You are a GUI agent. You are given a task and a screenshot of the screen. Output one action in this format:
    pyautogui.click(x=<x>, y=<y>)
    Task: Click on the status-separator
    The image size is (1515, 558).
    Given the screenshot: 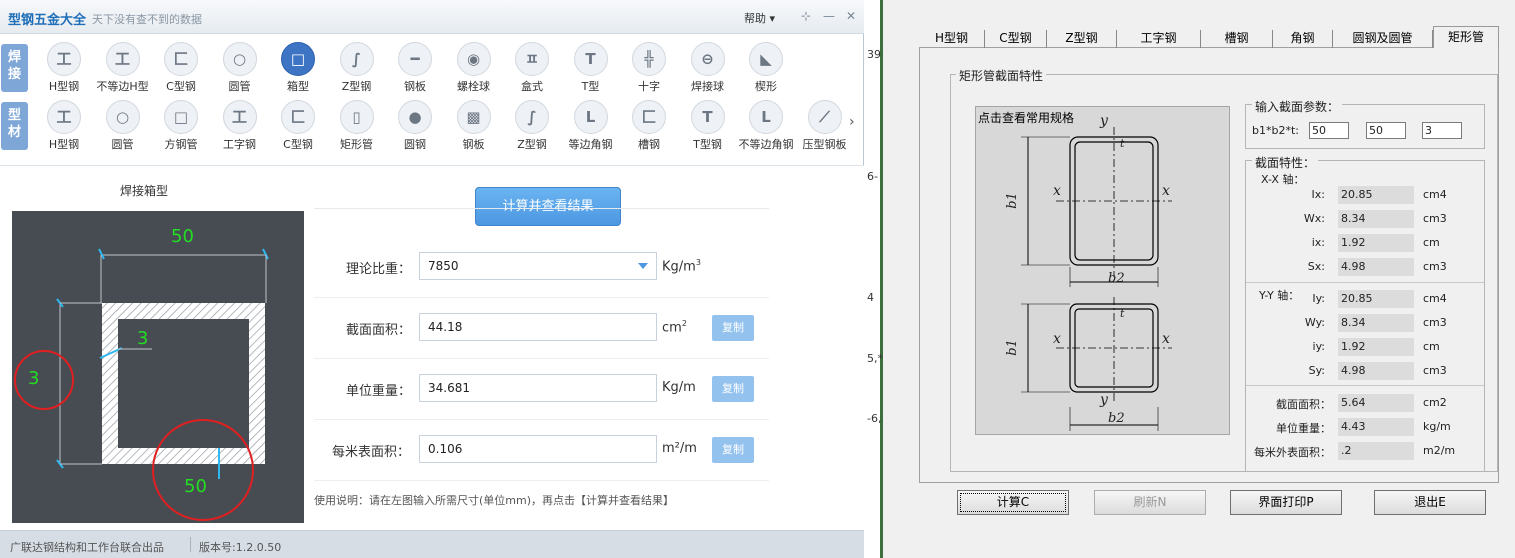 What is the action you would take?
    pyautogui.click(x=190, y=544)
    